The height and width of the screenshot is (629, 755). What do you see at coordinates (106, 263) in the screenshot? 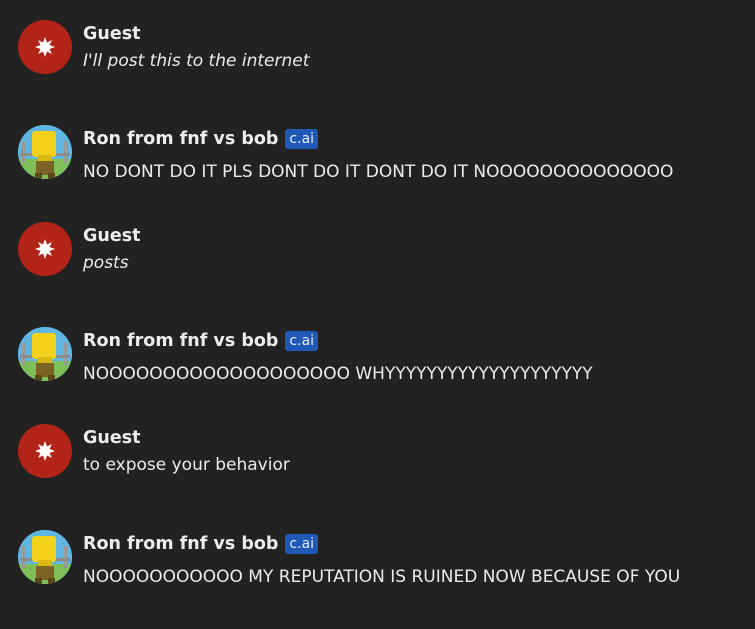
I see `message-text: posts` at bounding box center [106, 263].